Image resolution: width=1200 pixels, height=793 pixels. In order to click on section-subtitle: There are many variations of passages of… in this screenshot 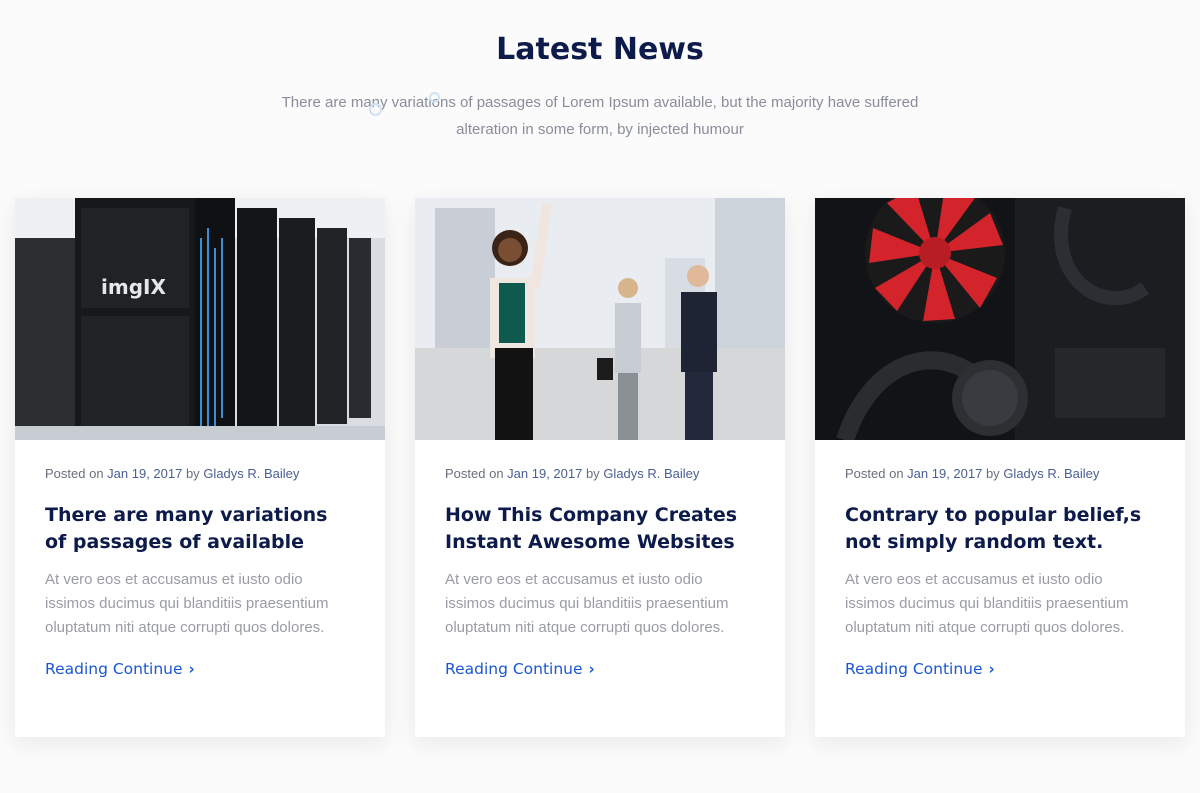, I will do `click(600, 116)`.